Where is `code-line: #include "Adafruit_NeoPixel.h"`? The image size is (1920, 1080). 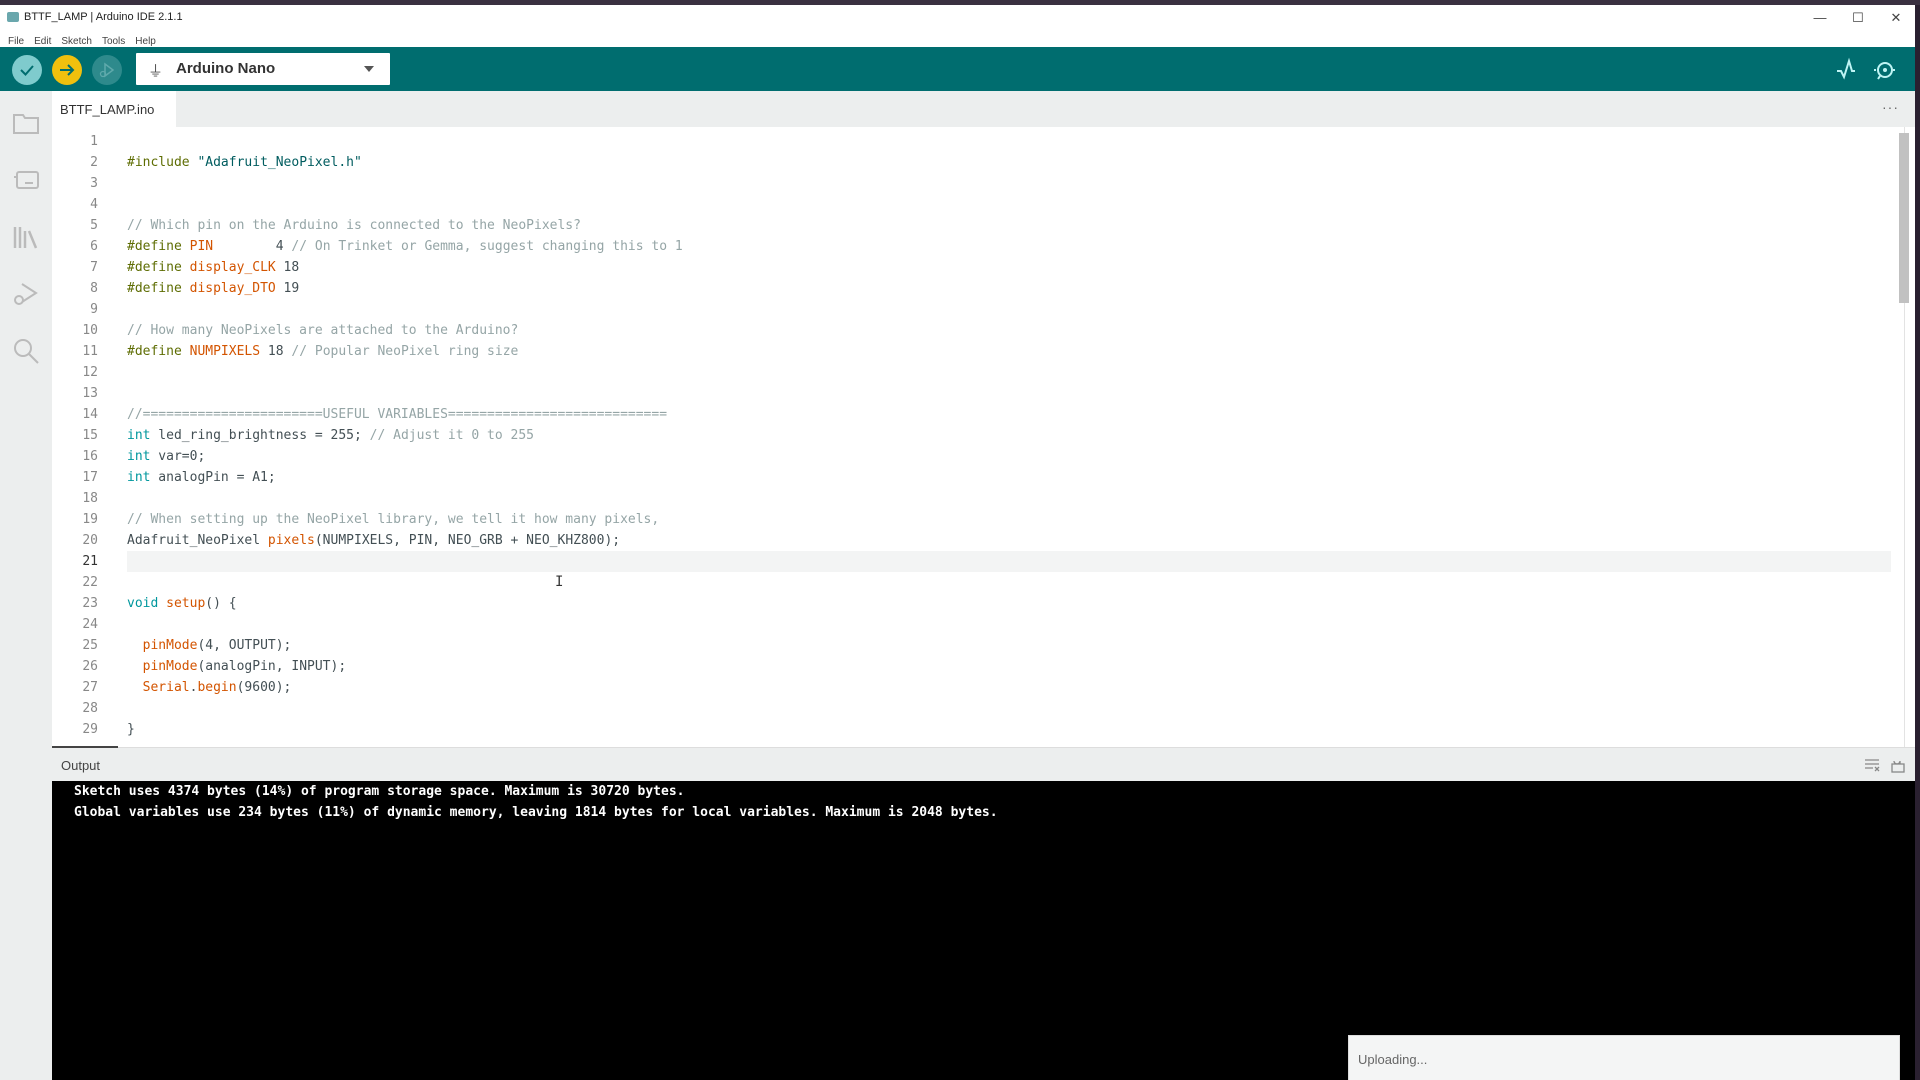 code-line: #include "Adafruit_NeoPixel.h" is located at coordinates (244, 162).